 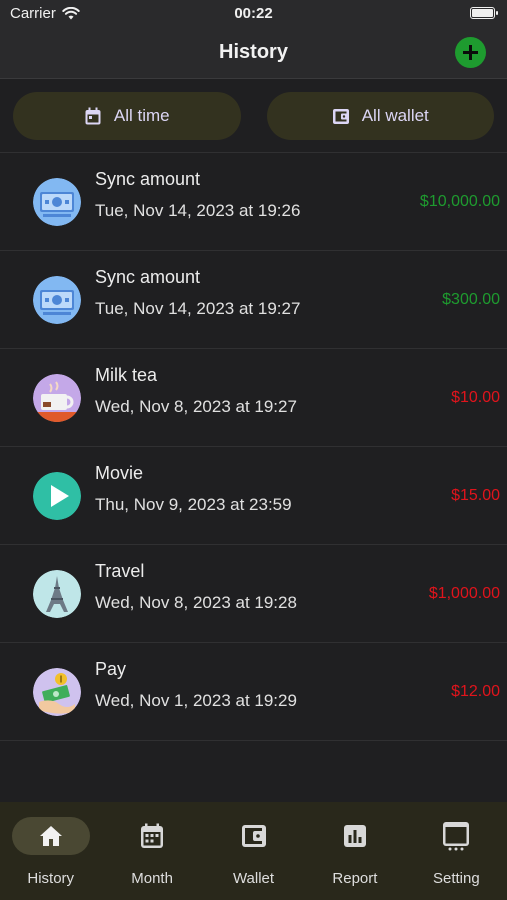 What do you see at coordinates (141, 115) in the screenshot?
I see `time-filter-label: All time` at bounding box center [141, 115].